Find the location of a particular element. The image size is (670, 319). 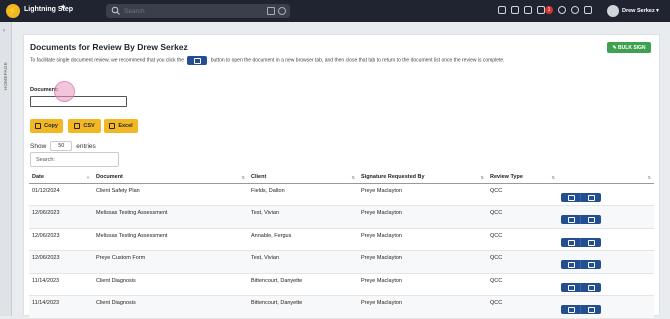

document-cell: Client Diagnosis is located at coordinates (170, 284).